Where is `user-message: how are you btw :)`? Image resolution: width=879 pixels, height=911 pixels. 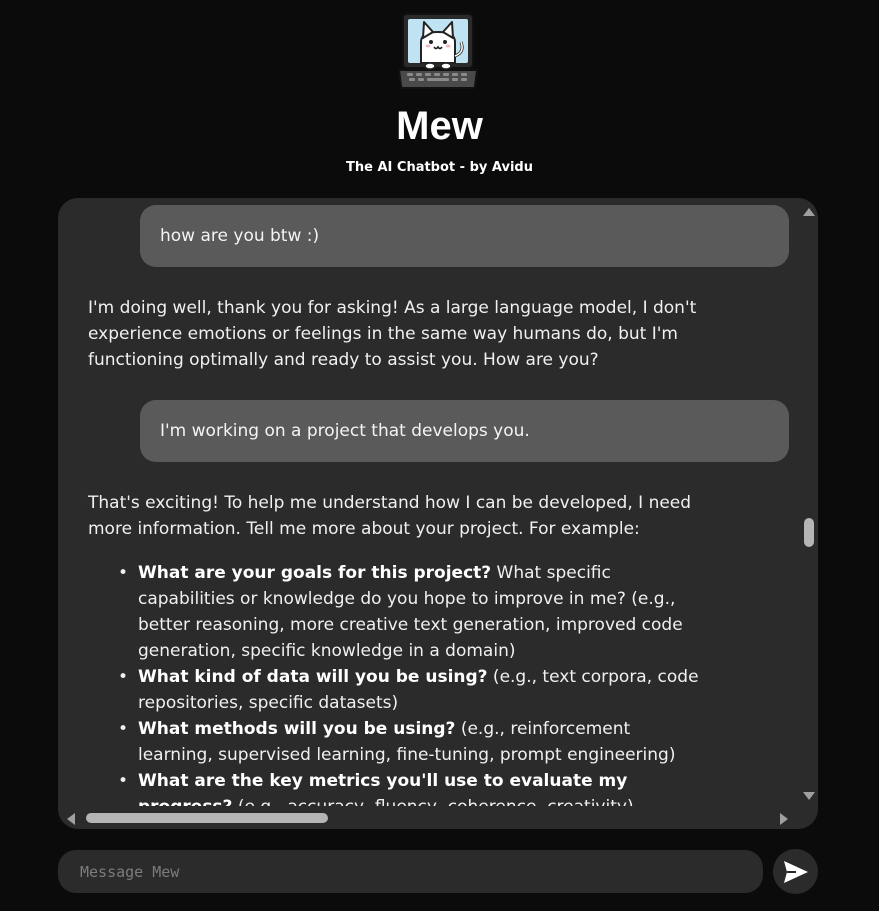
user-message: how are you btw :) is located at coordinates (464, 236).